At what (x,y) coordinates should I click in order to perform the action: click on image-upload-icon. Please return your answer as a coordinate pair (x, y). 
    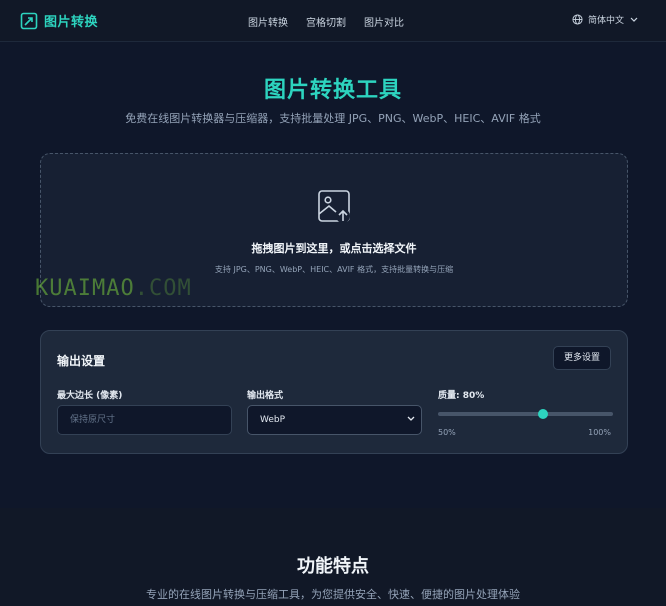
    Looking at the image, I should click on (334, 206).